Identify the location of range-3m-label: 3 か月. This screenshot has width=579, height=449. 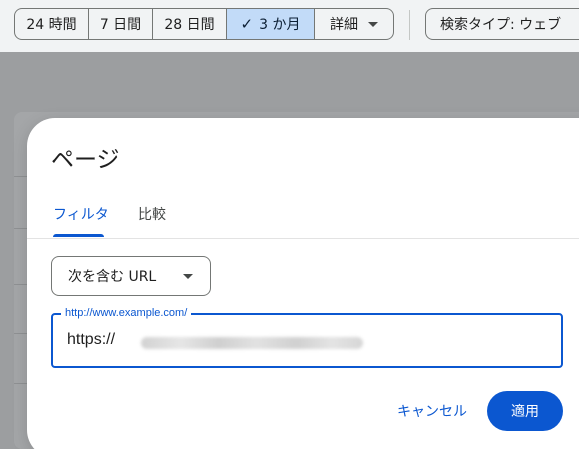
(280, 25).